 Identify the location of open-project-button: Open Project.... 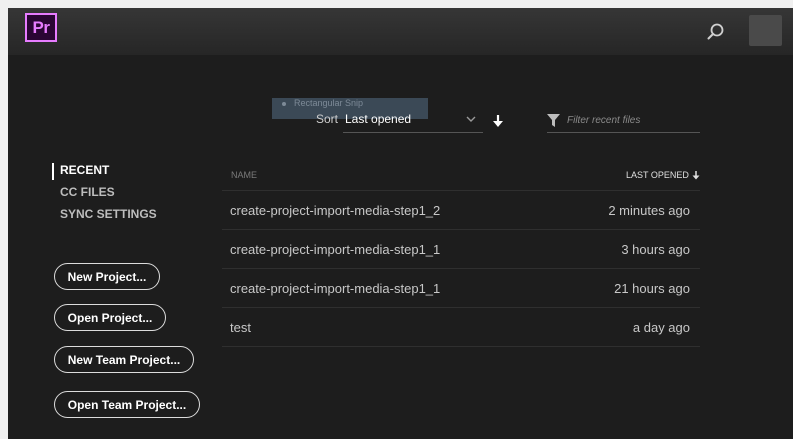
(110, 317).